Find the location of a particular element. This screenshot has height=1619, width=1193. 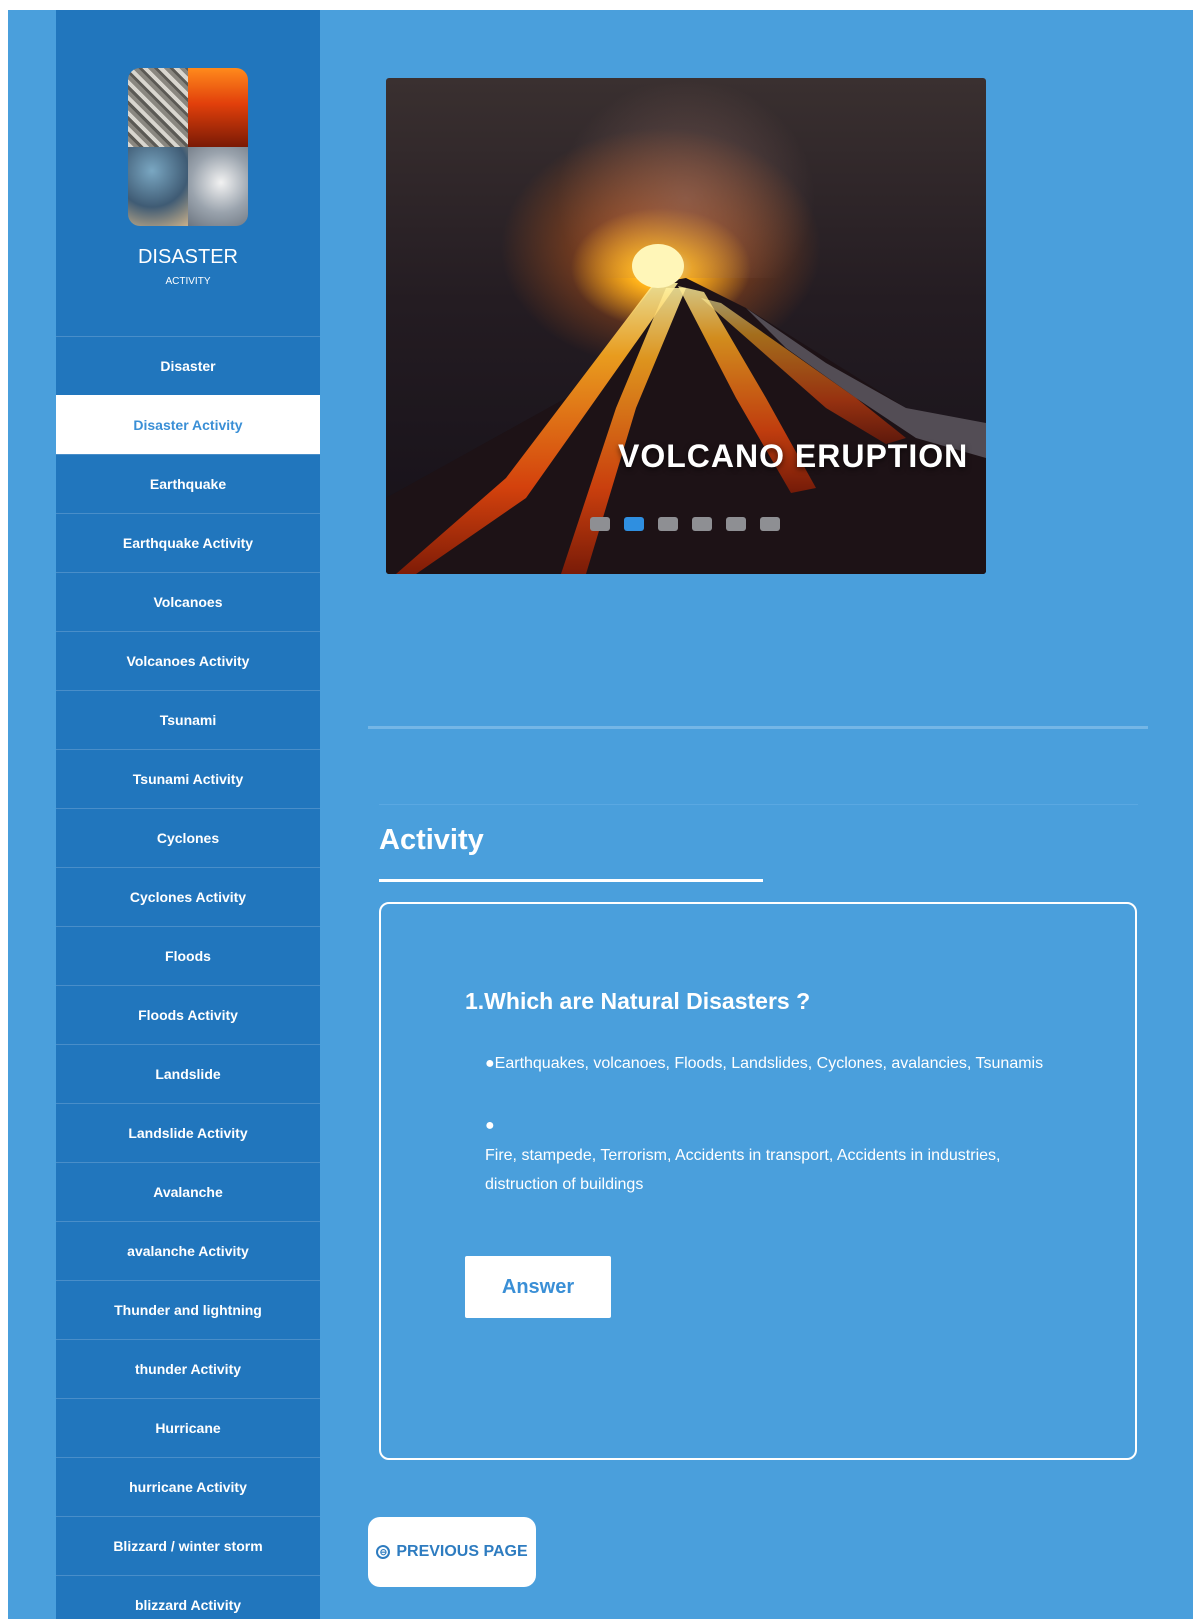

sidebar-item-tsunami: Tsunami is located at coordinates (188, 719).